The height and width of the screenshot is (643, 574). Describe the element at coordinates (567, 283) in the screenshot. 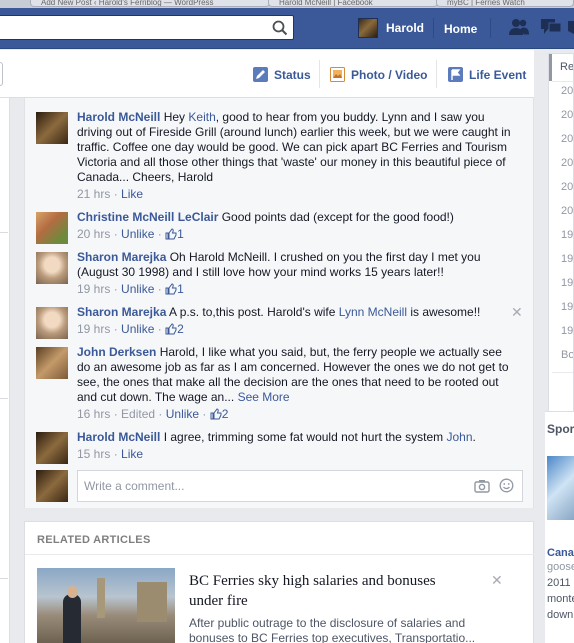

I see `timeline-year: 196` at that location.